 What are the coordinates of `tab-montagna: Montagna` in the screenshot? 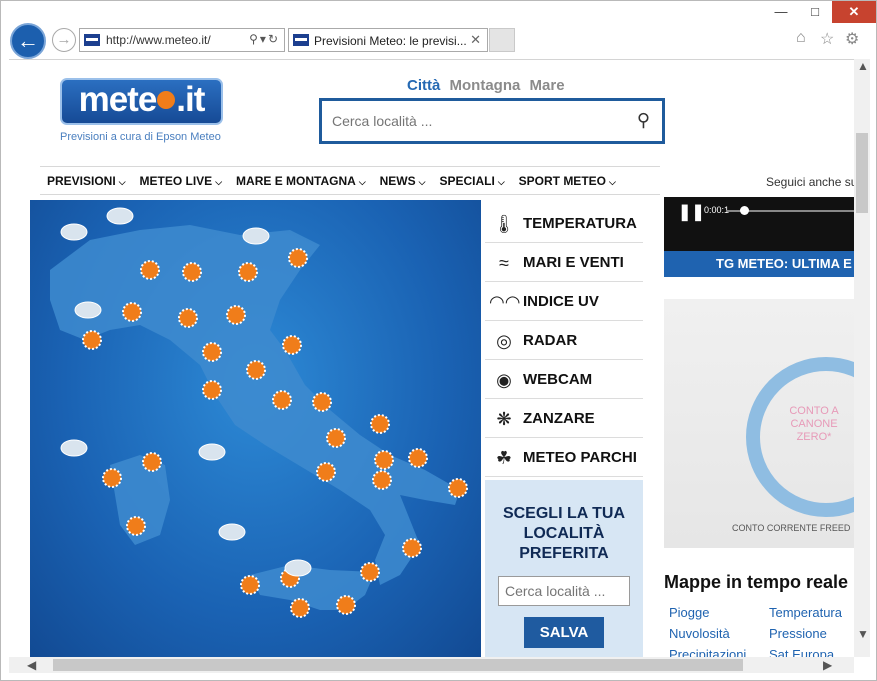 It's located at (485, 85).